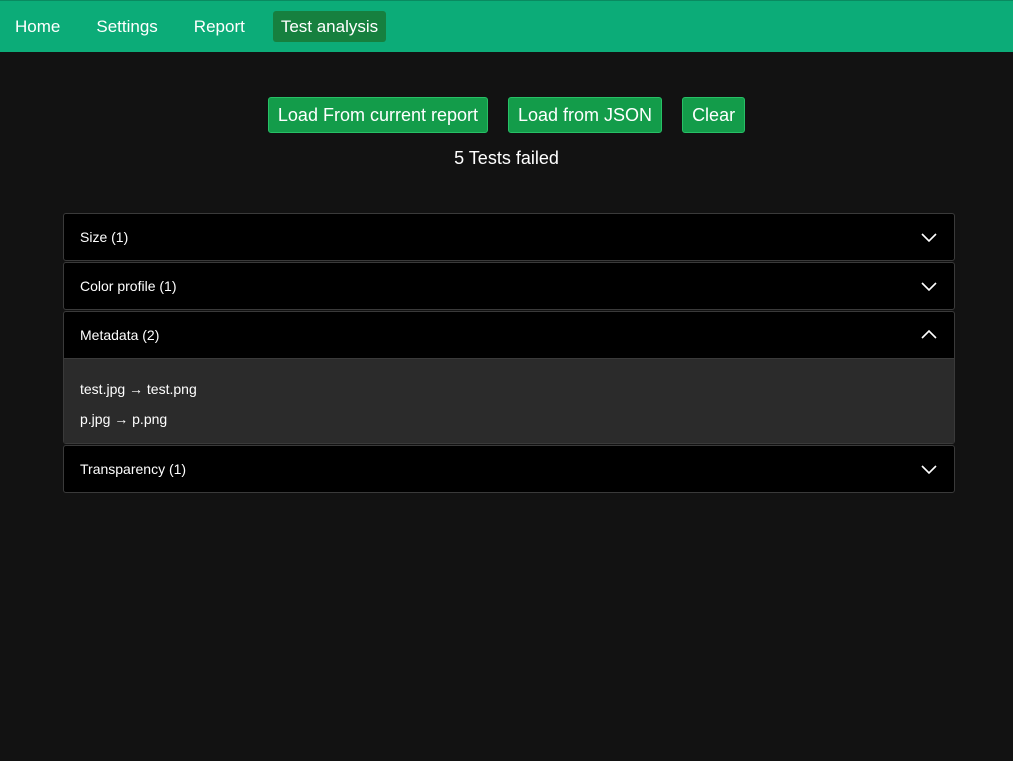 The height and width of the screenshot is (761, 1013). I want to click on accordion-body-metadata: test.jpg → test.png p.jpg → p.png, so click(509, 400).